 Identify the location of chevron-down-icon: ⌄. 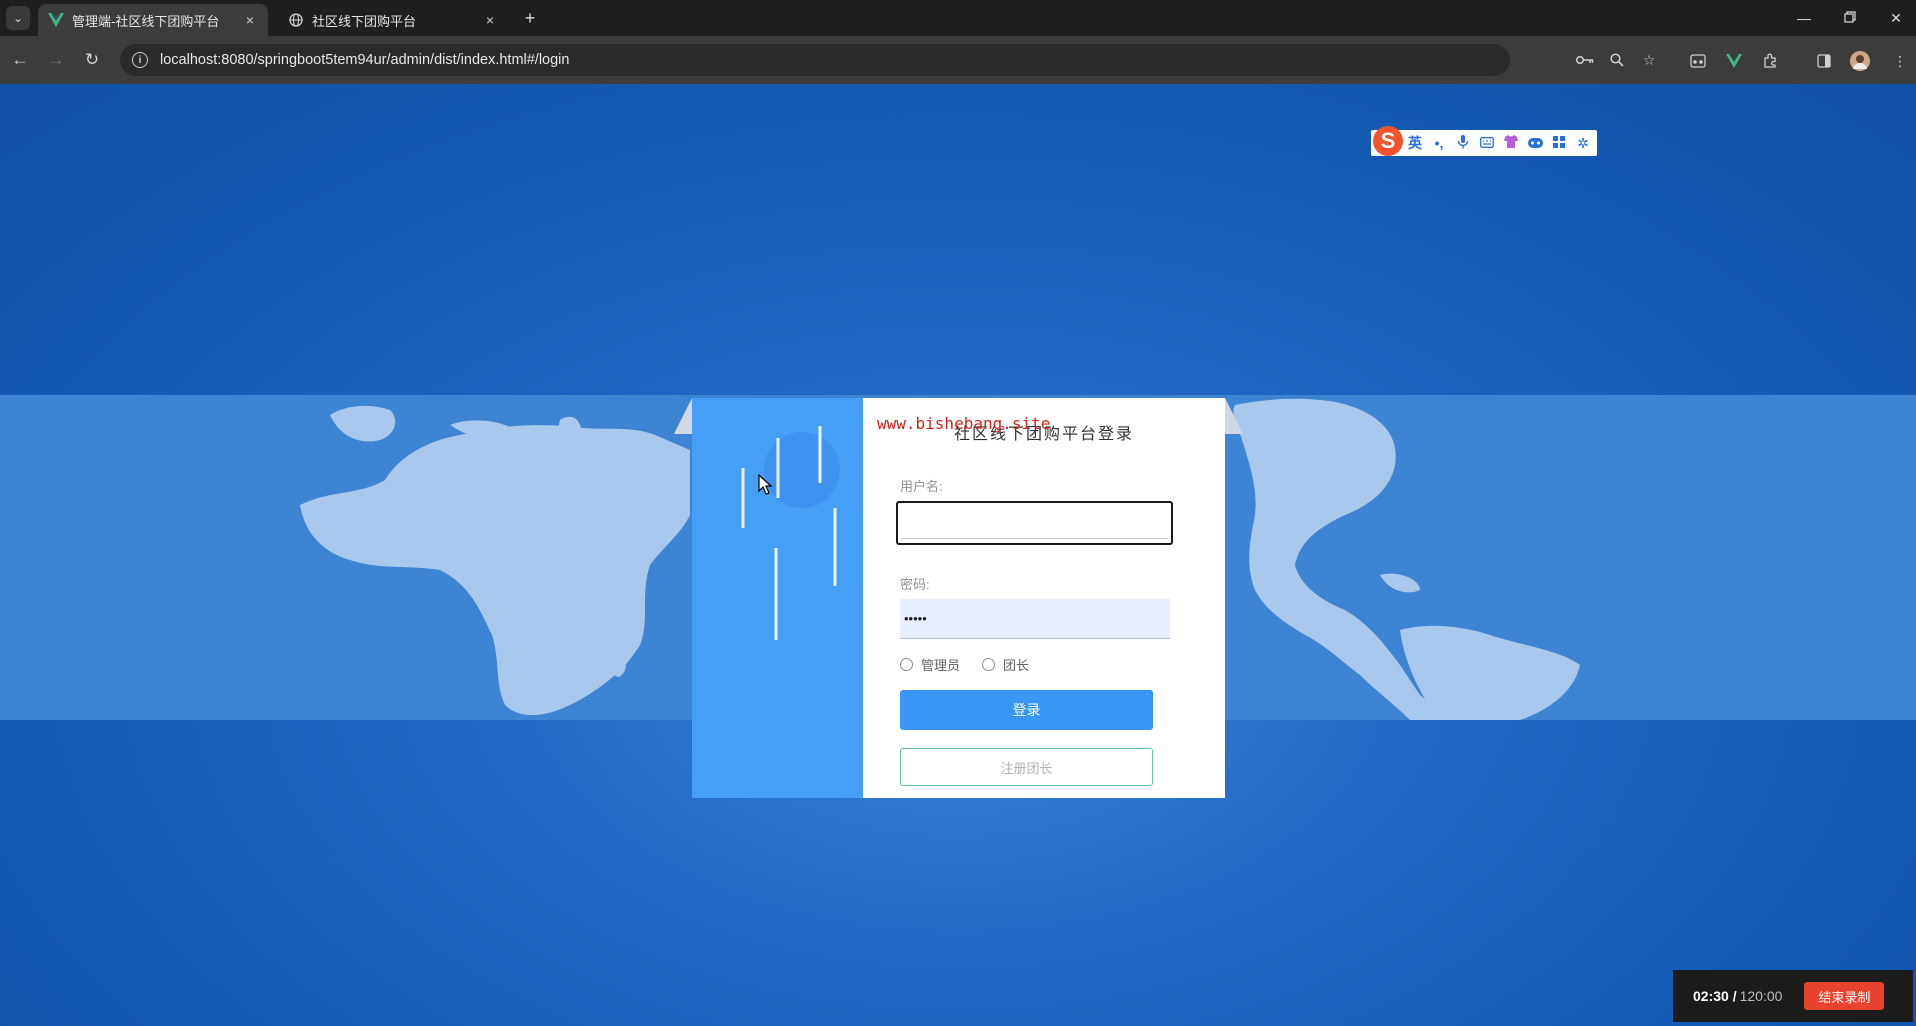
(18, 18).